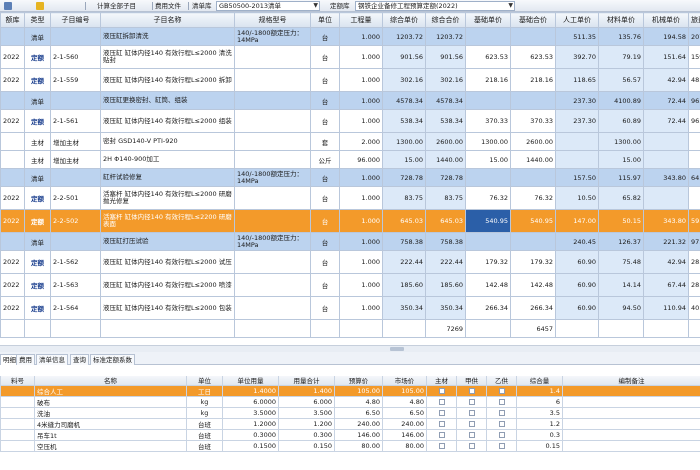  I want to click on cell-u: 0.1500, so click(250, 446).